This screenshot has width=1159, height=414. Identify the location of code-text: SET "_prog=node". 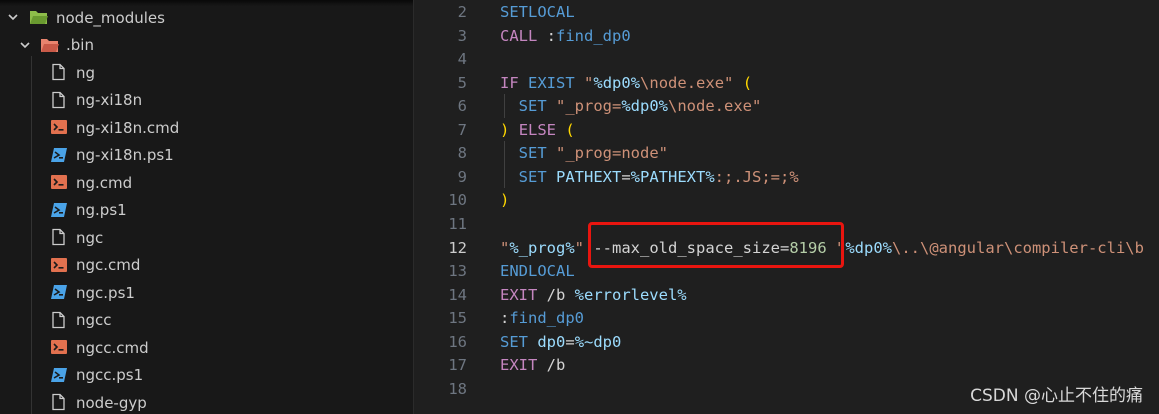
(584, 153).